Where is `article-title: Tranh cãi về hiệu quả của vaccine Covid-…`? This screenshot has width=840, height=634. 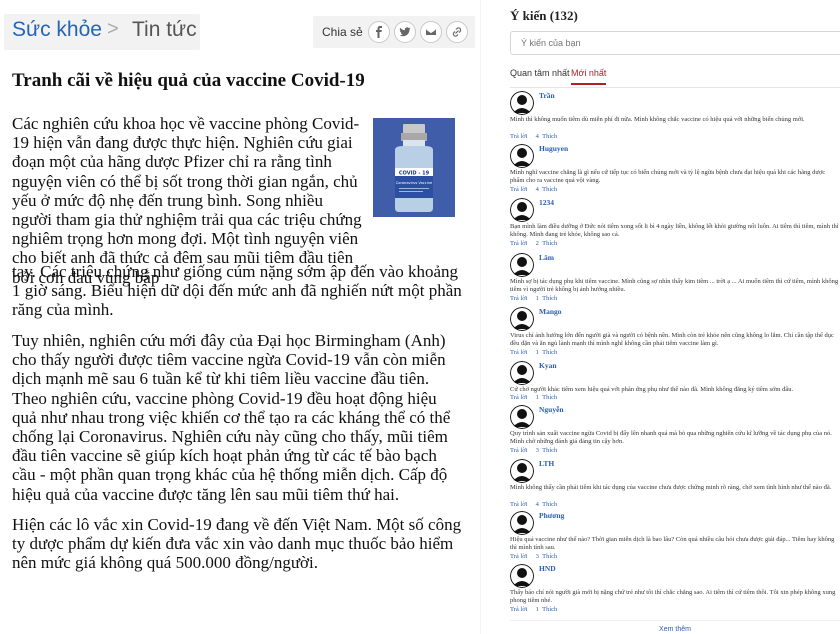
article-title: Tranh cãi về hiệu quả của vaccine Covid-… is located at coordinates (188, 80).